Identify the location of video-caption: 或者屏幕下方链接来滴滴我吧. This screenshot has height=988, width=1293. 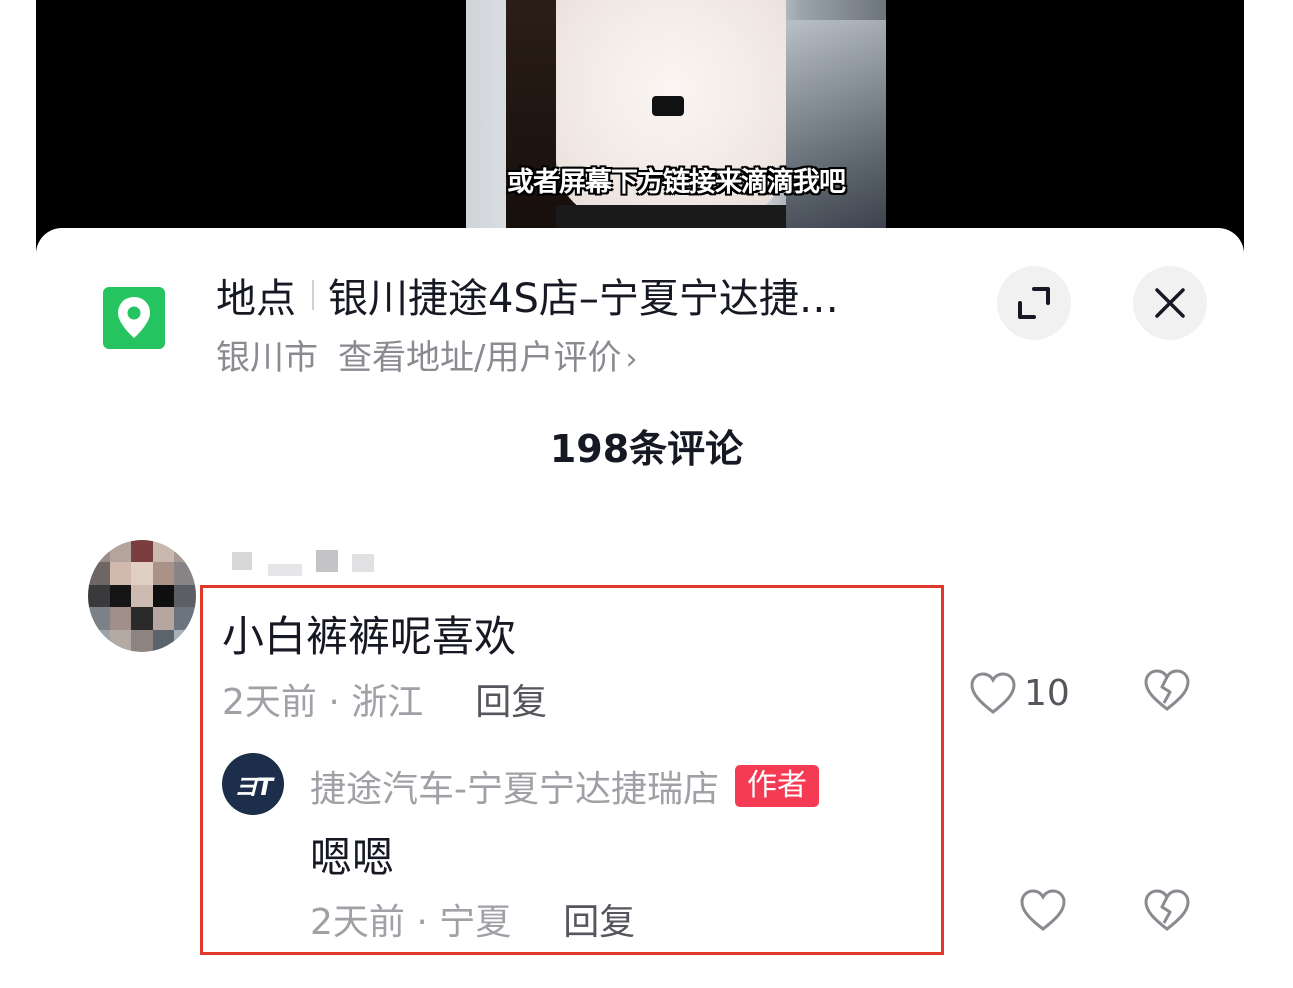
(676, 182).